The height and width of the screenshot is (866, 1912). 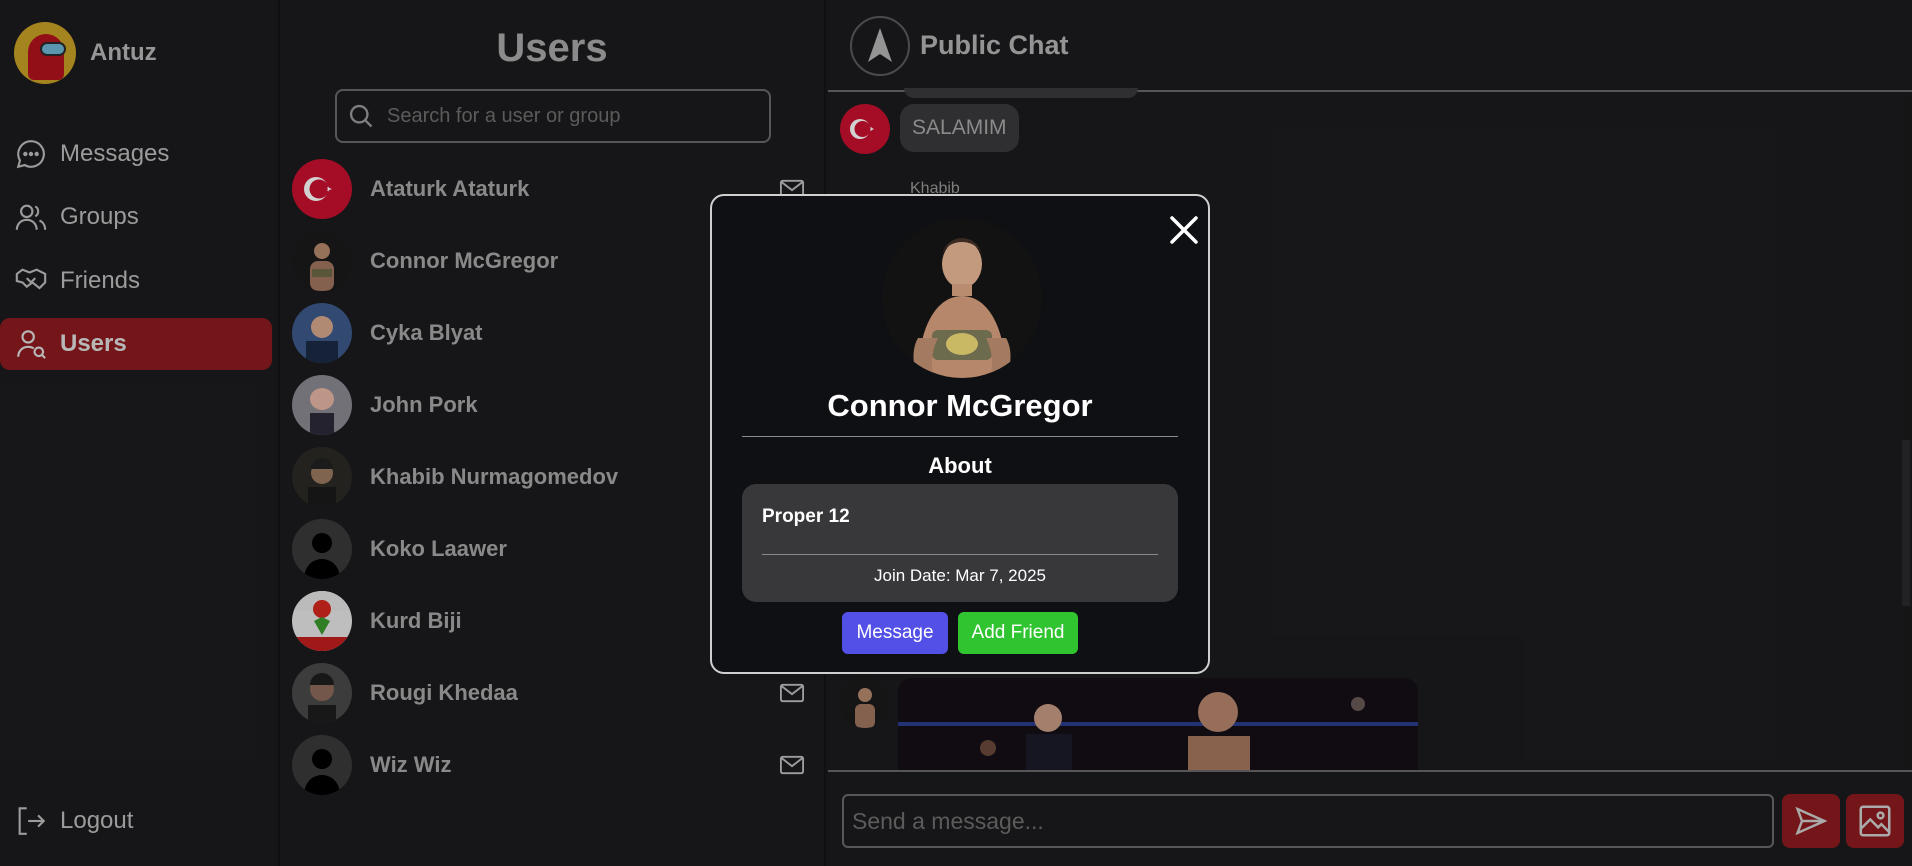 What do you see at coordinates (895, 633) in the screenshot?
I see `message-button: Message` at bounding box center [895, 633].